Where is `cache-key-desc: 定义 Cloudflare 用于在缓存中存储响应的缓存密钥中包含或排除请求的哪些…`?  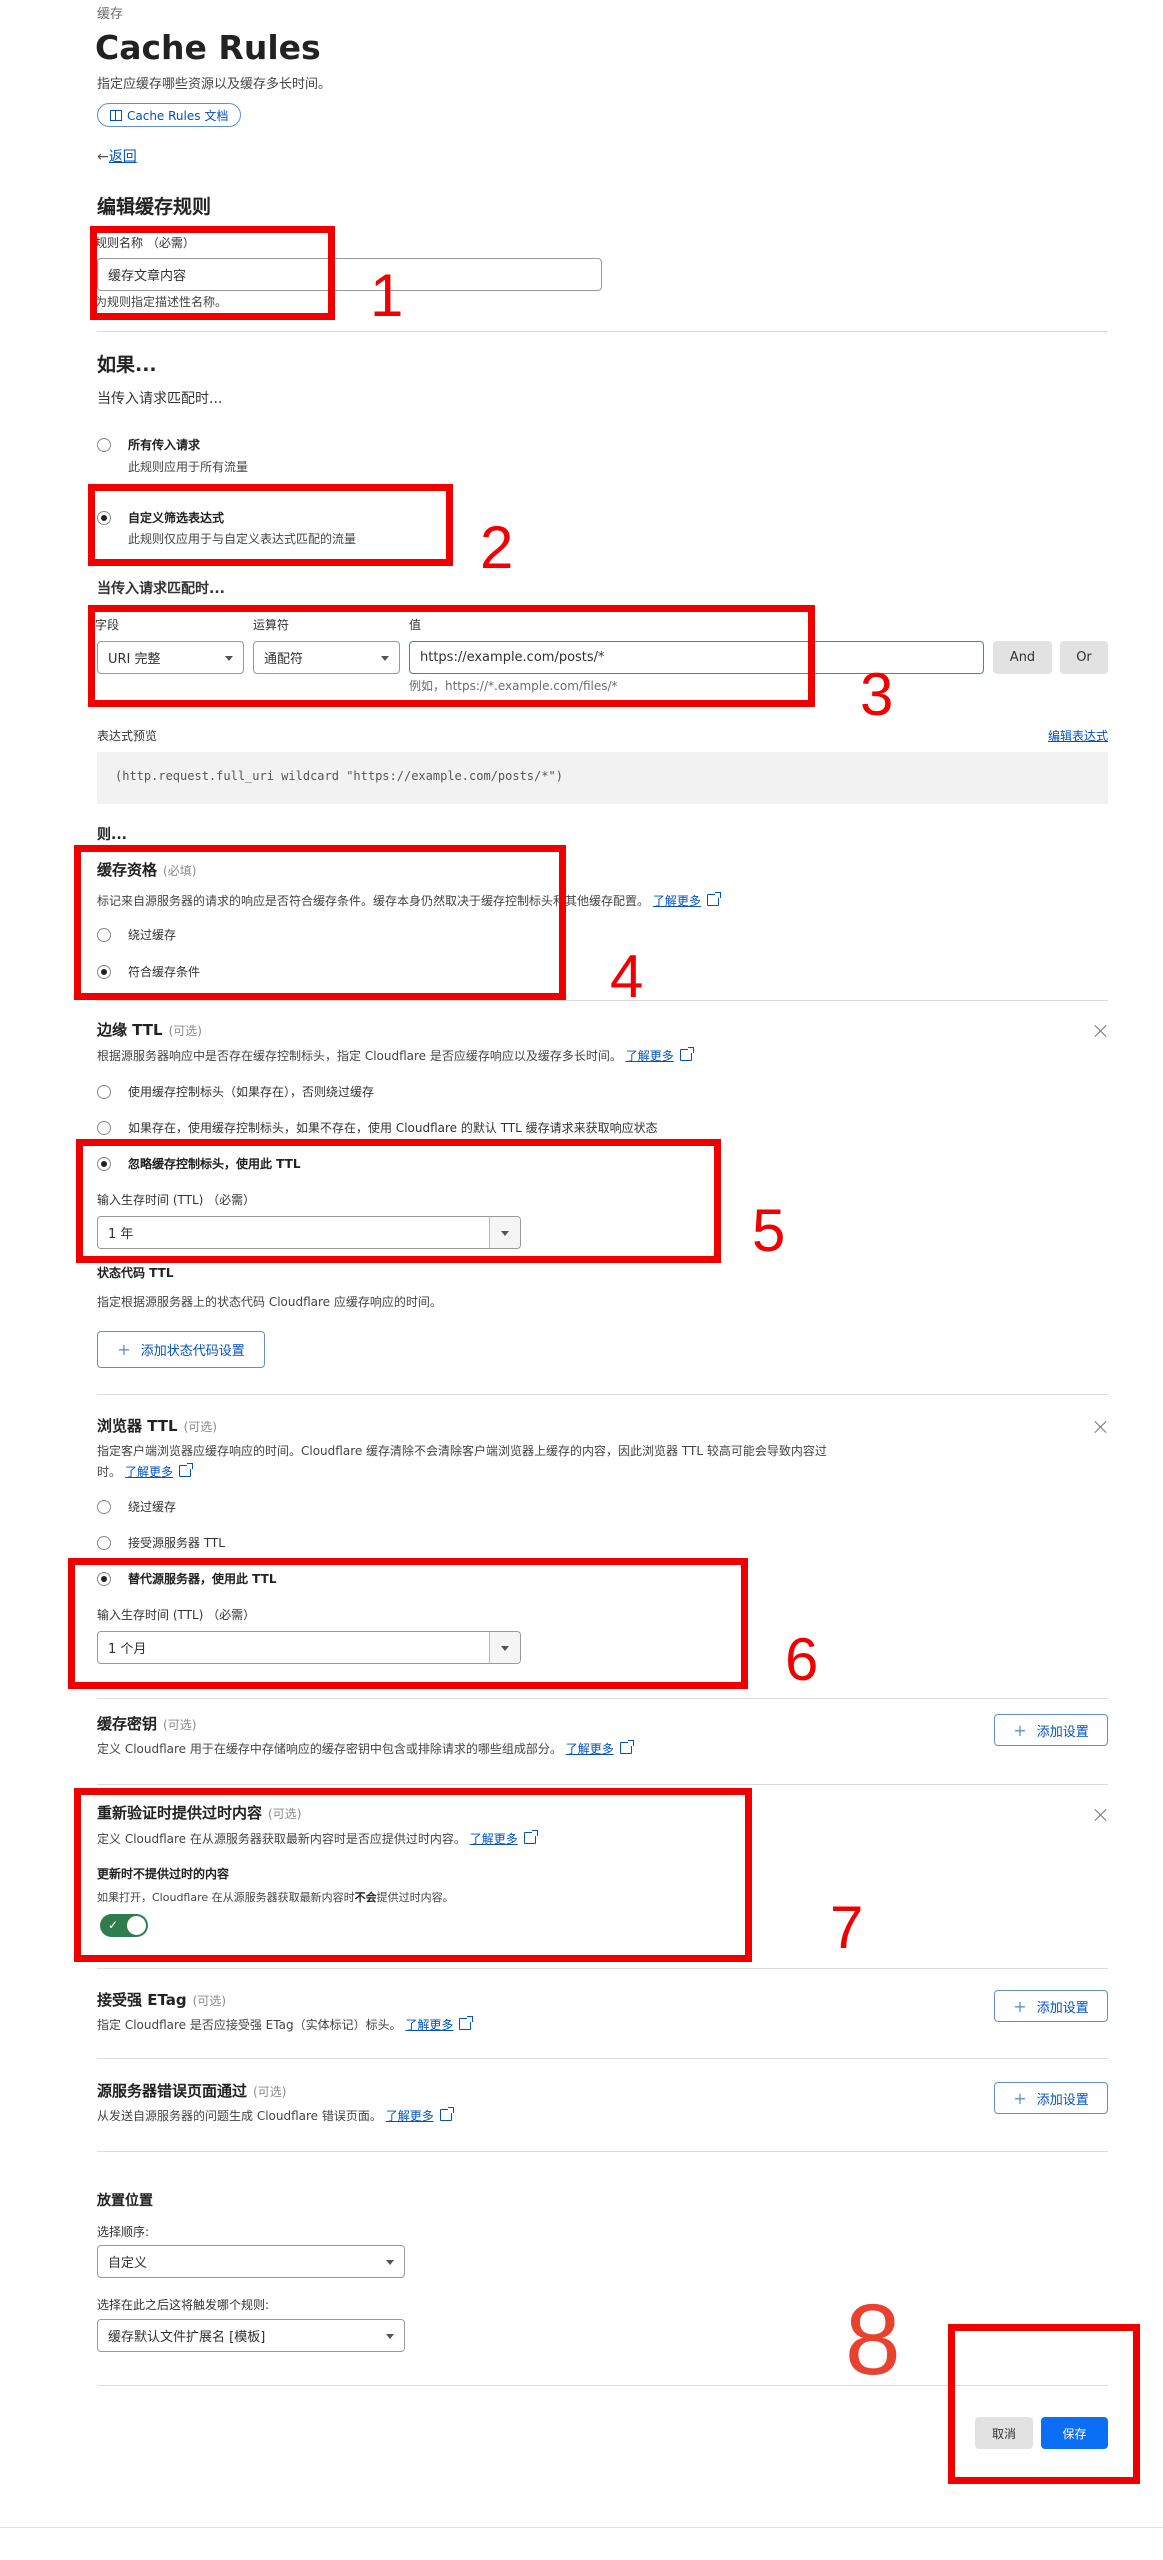
cache-key-desc: 定义 Cloudflare 用于在缓存中存储响应的缓存密钥中包含或排除请求的哪些… is located at coordinates (365, 1748).